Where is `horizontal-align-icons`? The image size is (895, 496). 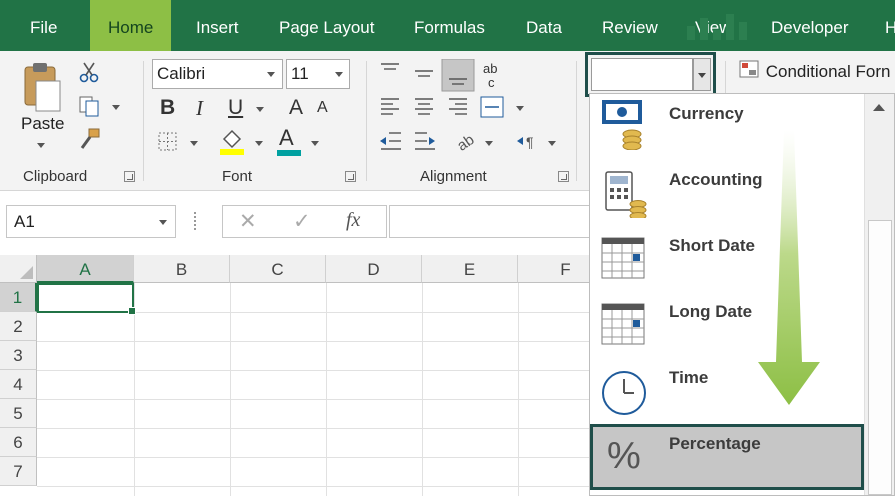
horizontal-align-icons is located at coordinates (452, 109).